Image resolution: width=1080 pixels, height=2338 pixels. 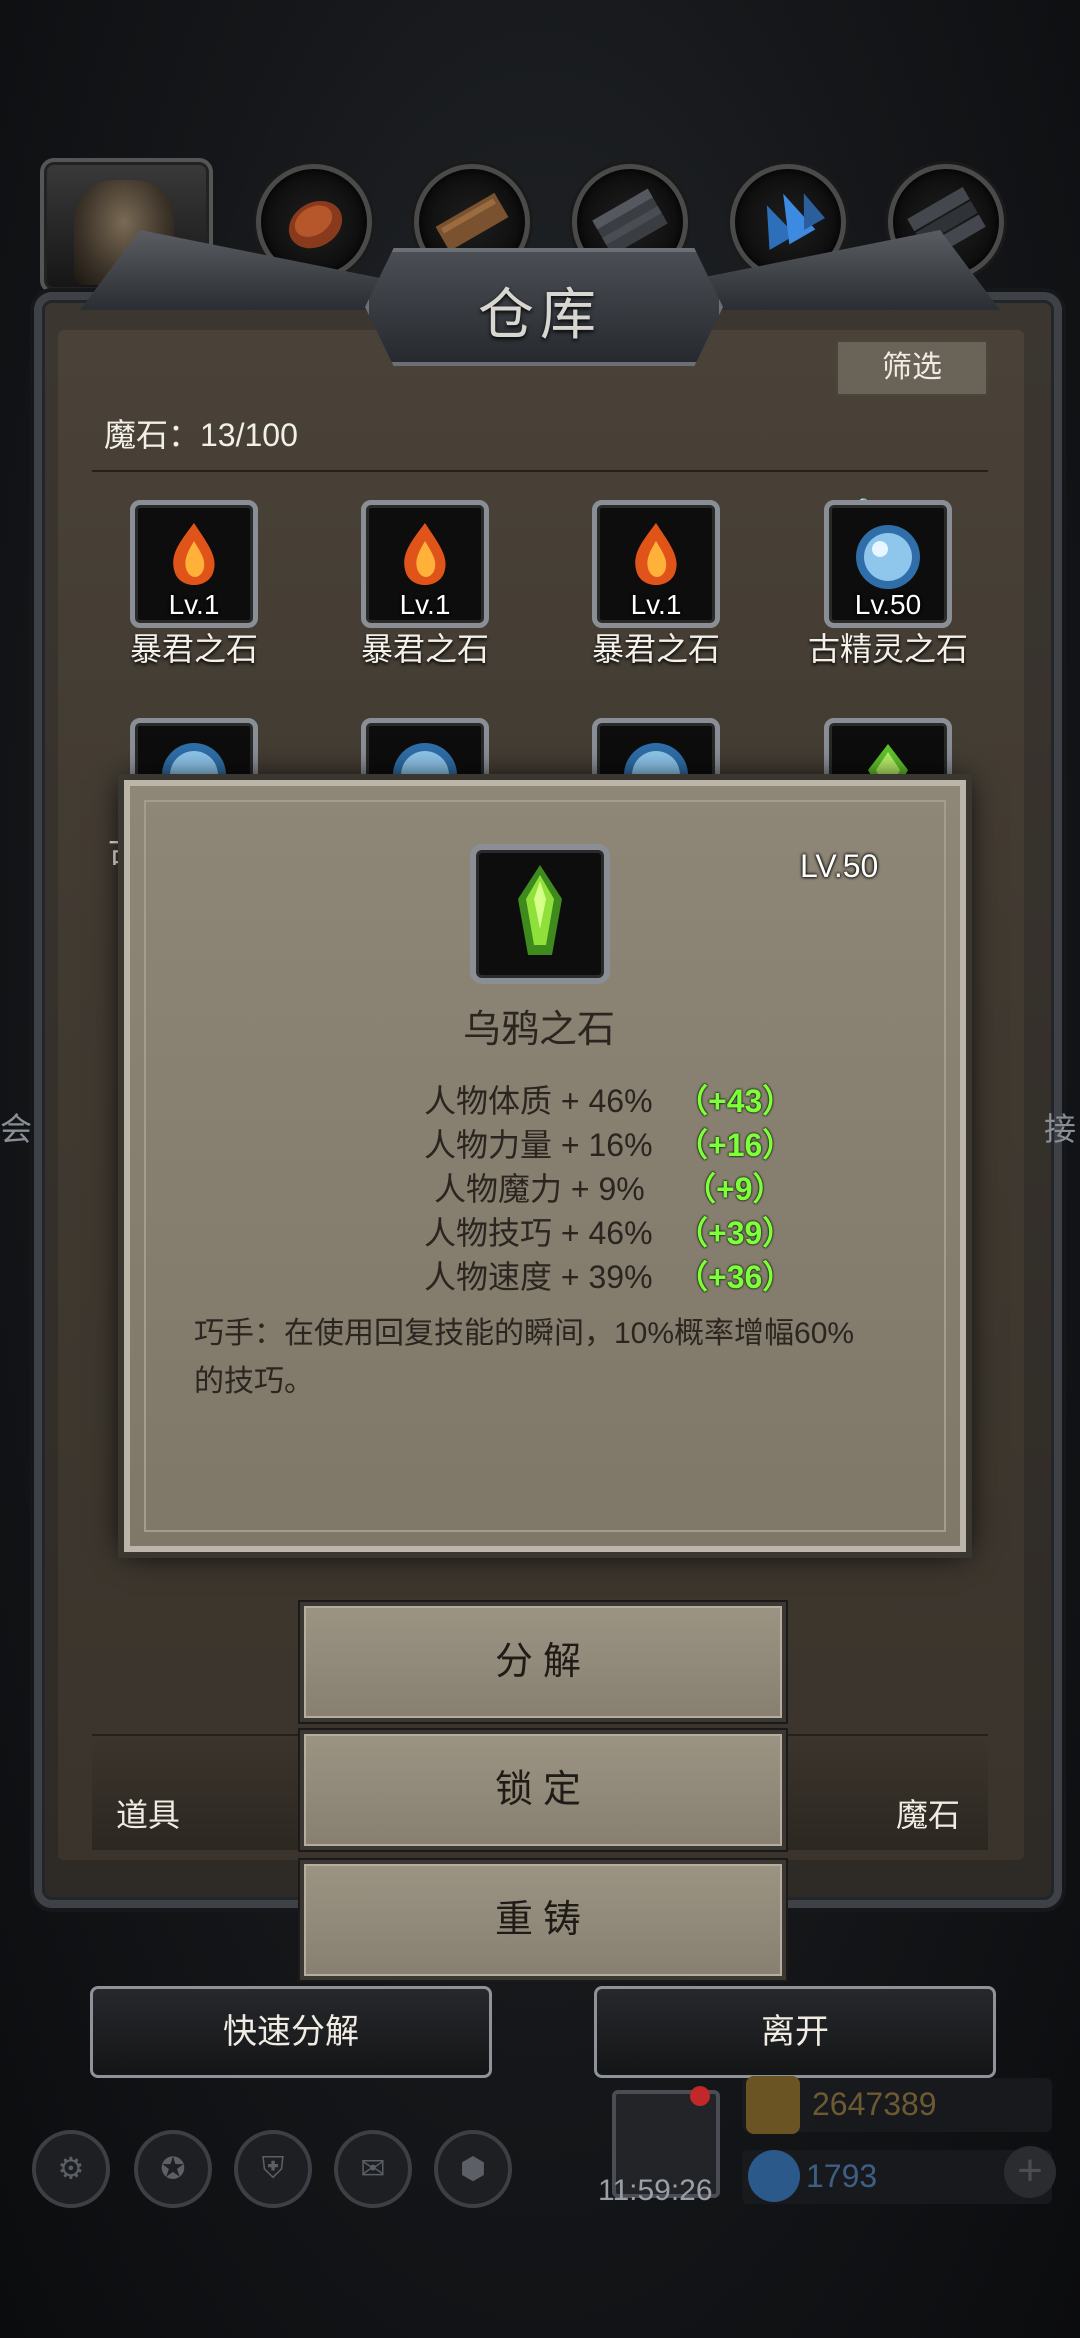 What do you see at coordinates (538, 1030) in the screenshot?
I see `popup-item-name: 乌鸦之石` at bounding box center [538, 1030].